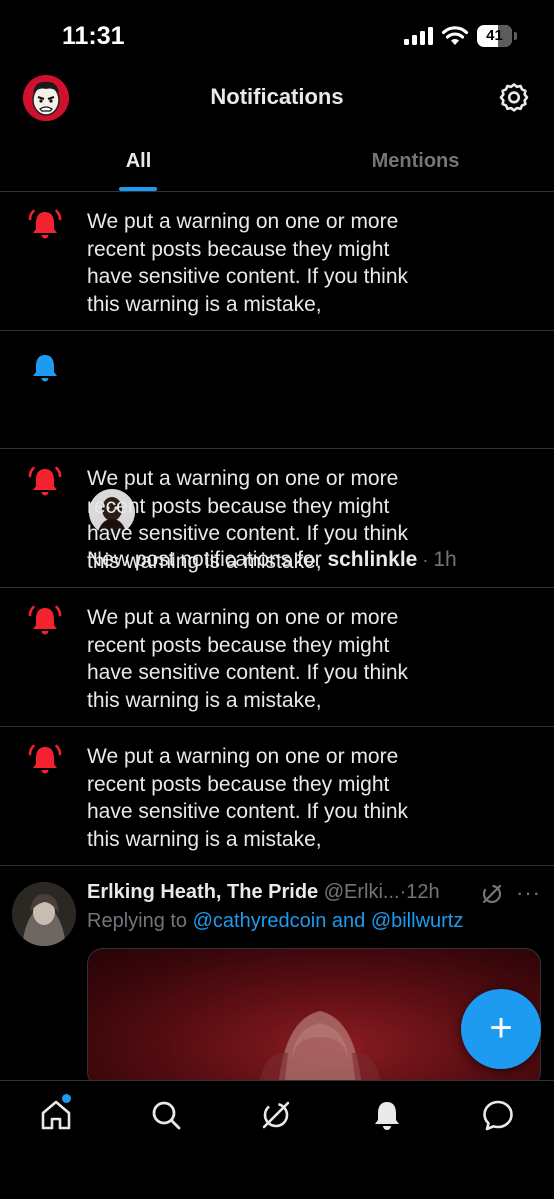  Describe the element at coordinates (44, 914) in the screenshot. I see `avatar` at that location.